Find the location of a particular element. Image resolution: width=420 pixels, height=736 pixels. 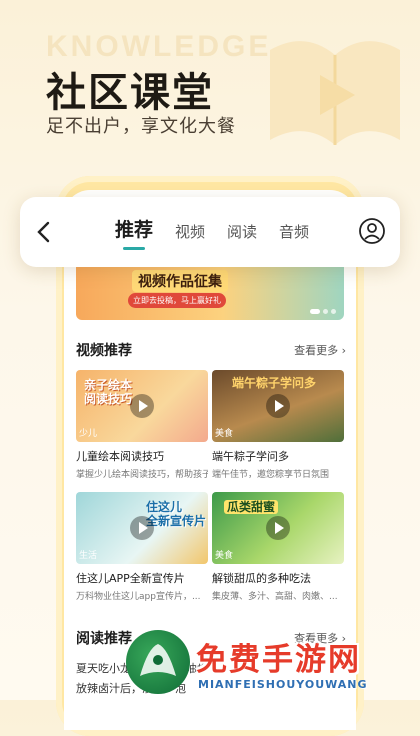

banner-subtitle: 立即去投稿，马上赢好礼 is located at coordinates (177, 300).